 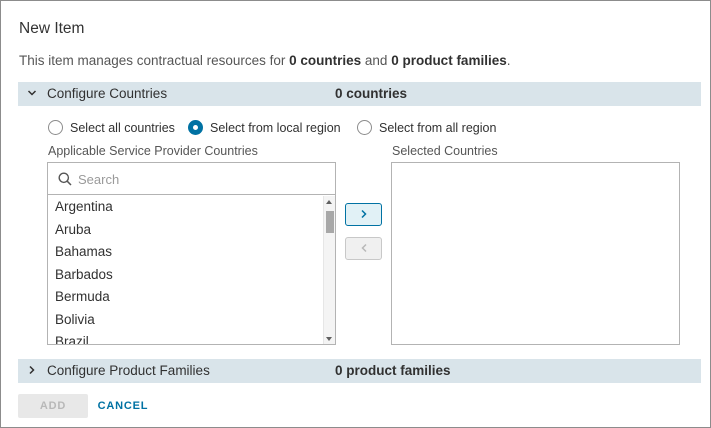 I want to click on list-item: Barbados, so click(x=185, y=275).